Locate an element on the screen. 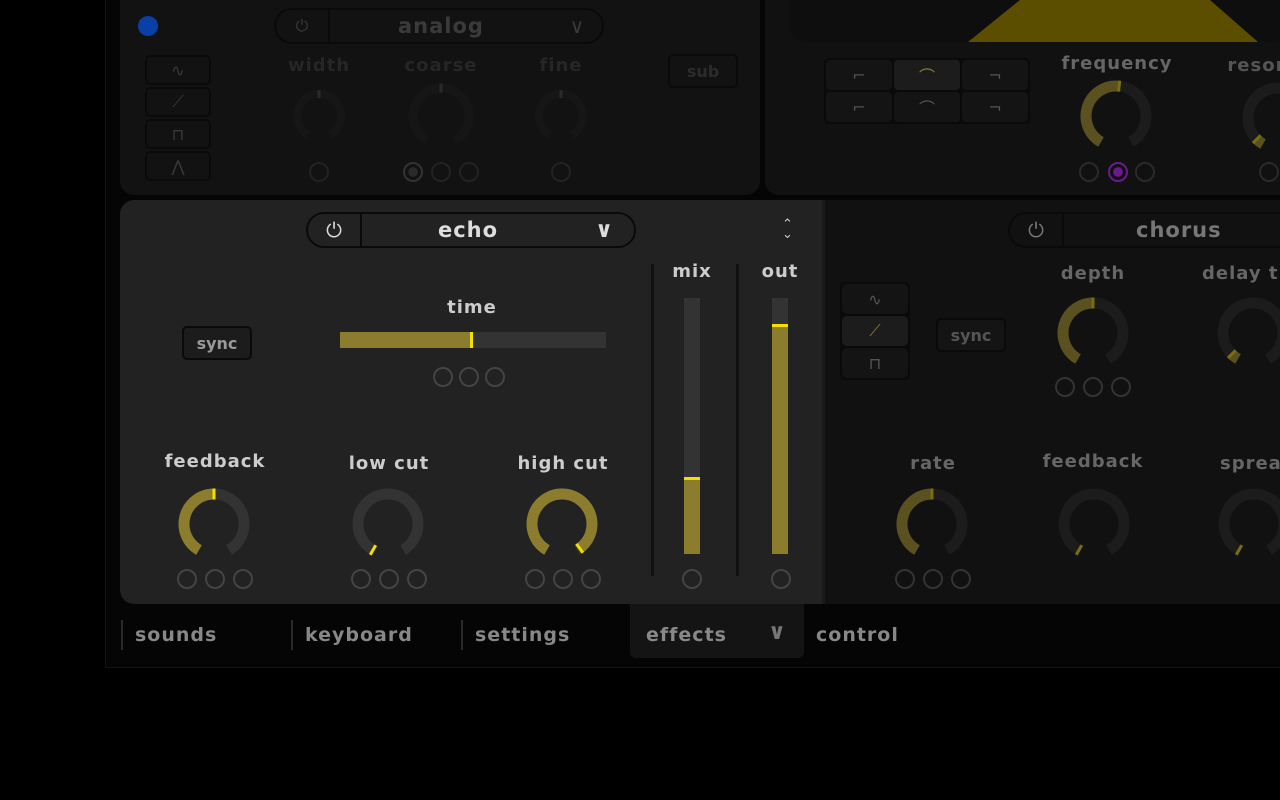 This screenshot has height=800, width=1280. frequency-knob is located at coordinates (1116, 116).